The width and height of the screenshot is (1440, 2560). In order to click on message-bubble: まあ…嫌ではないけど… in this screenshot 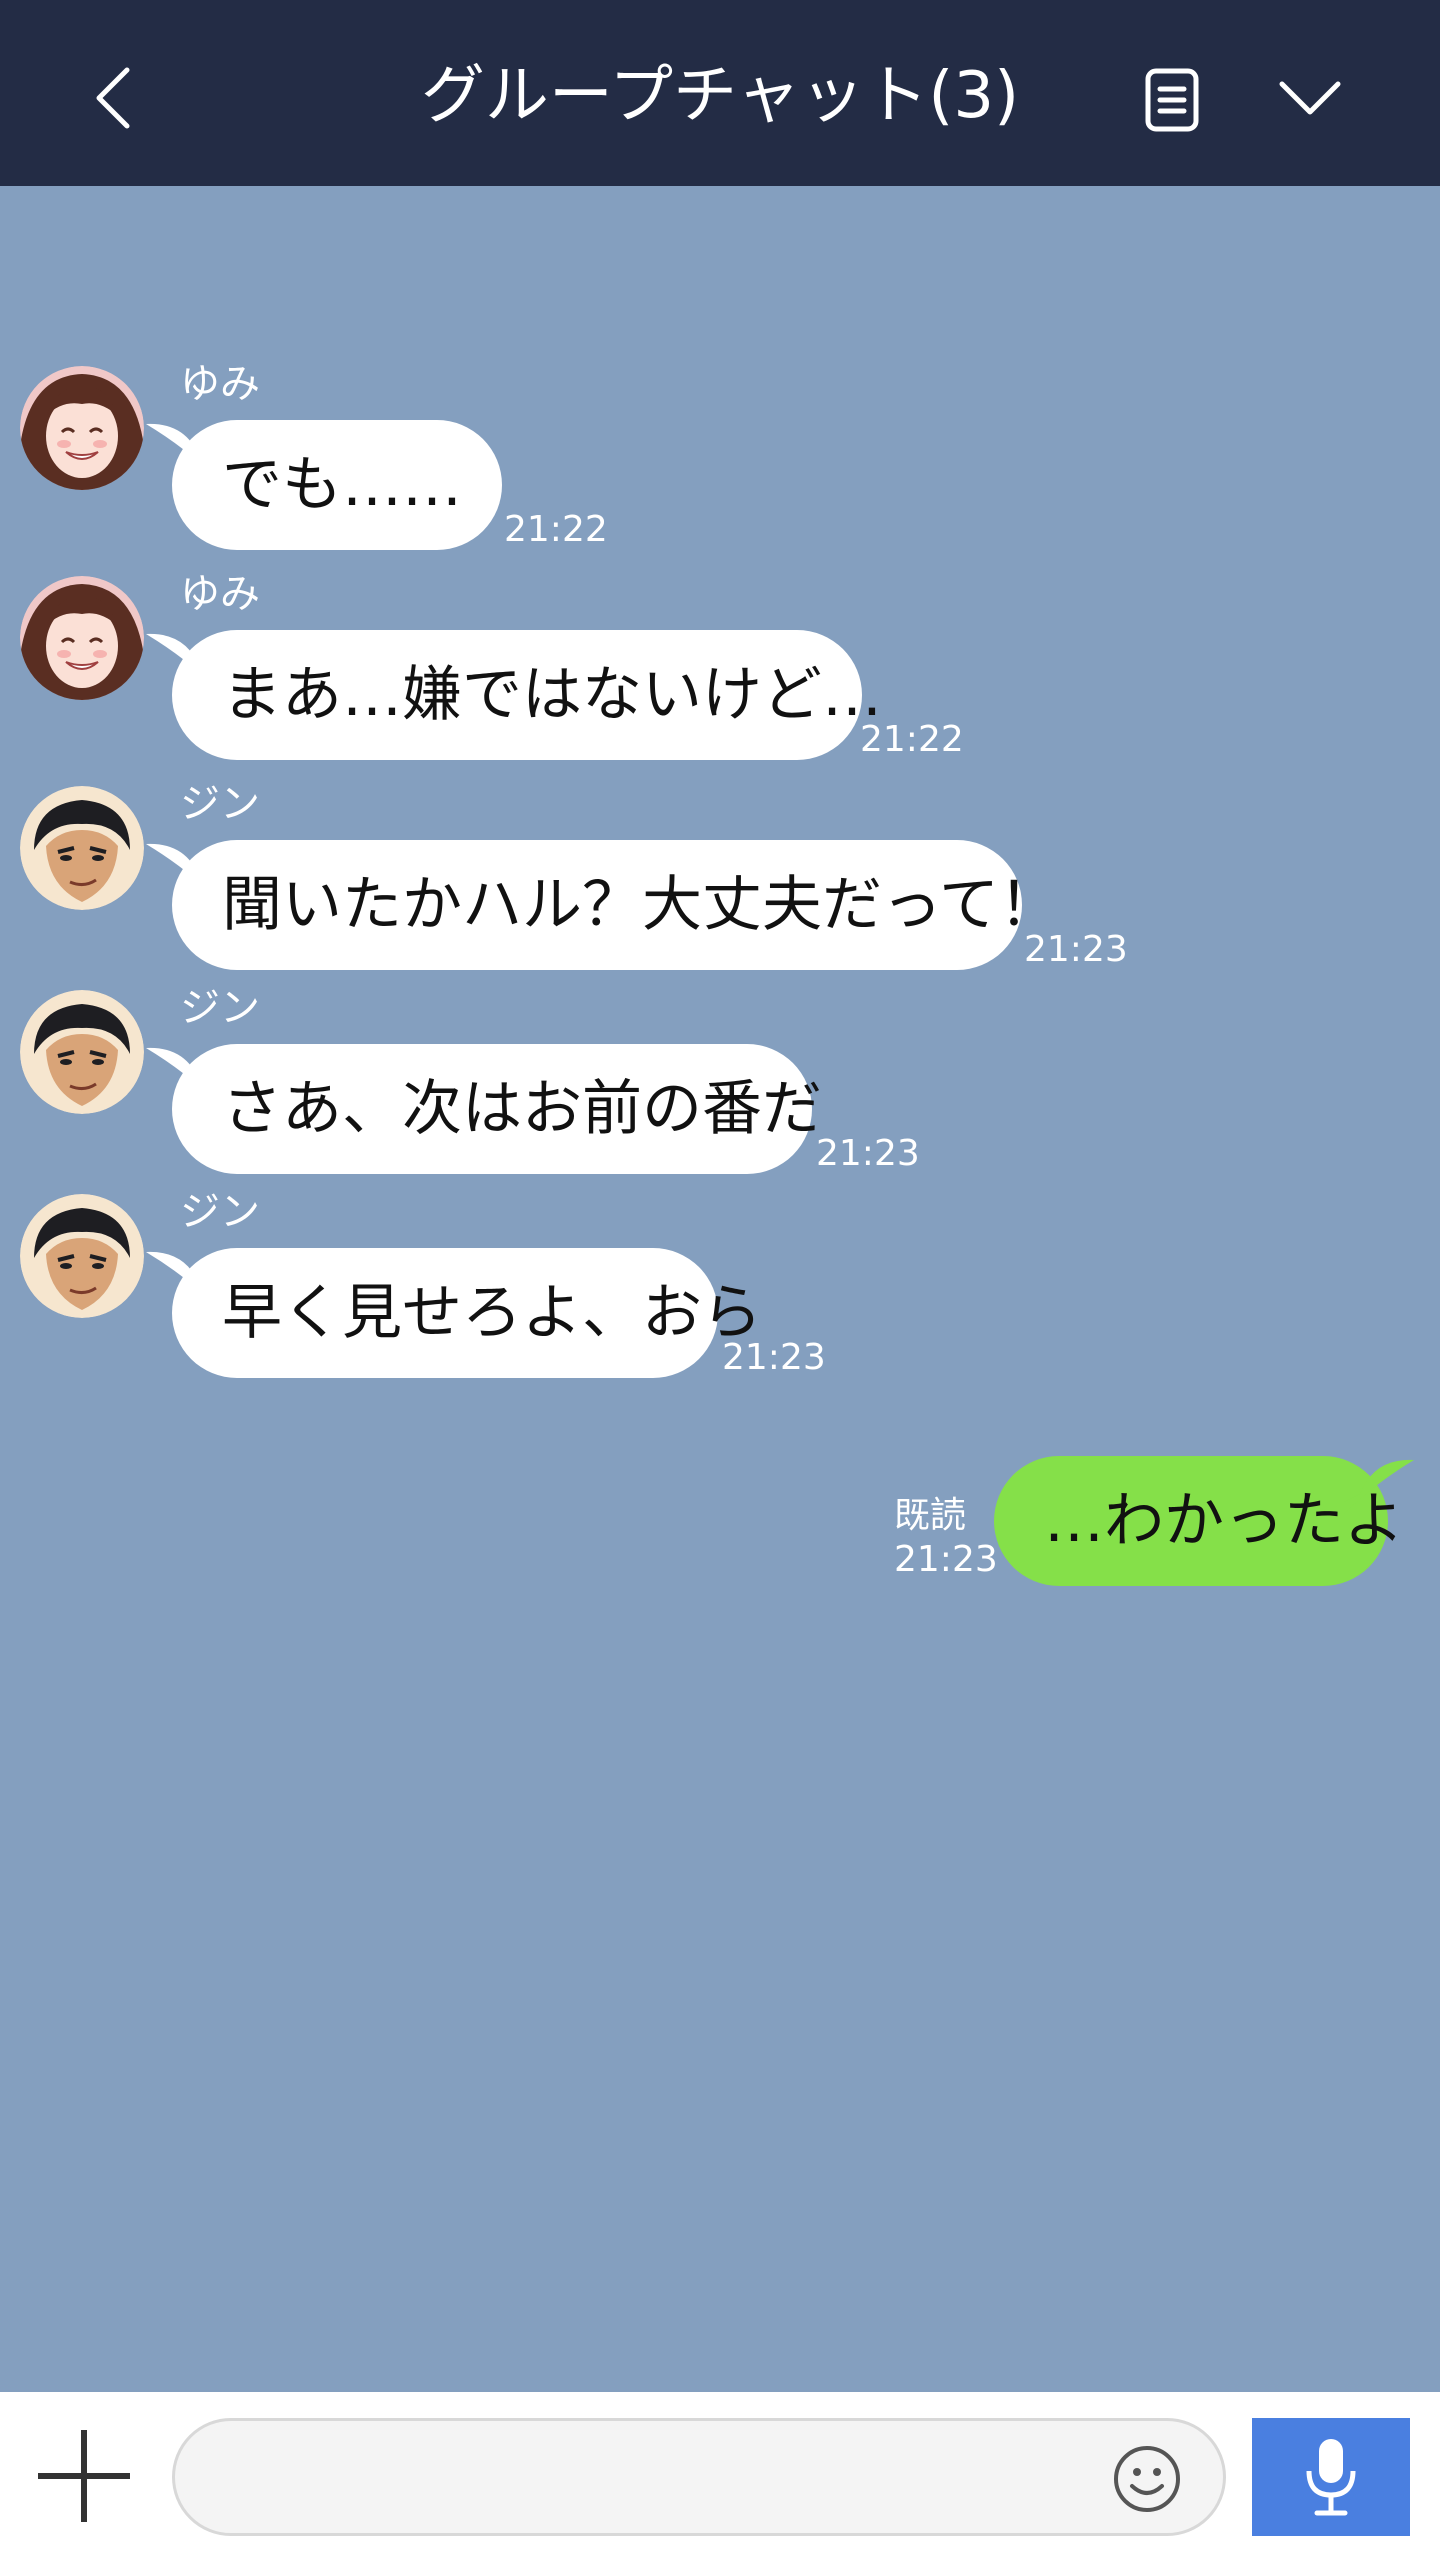, I will do `click(514, 695)`.